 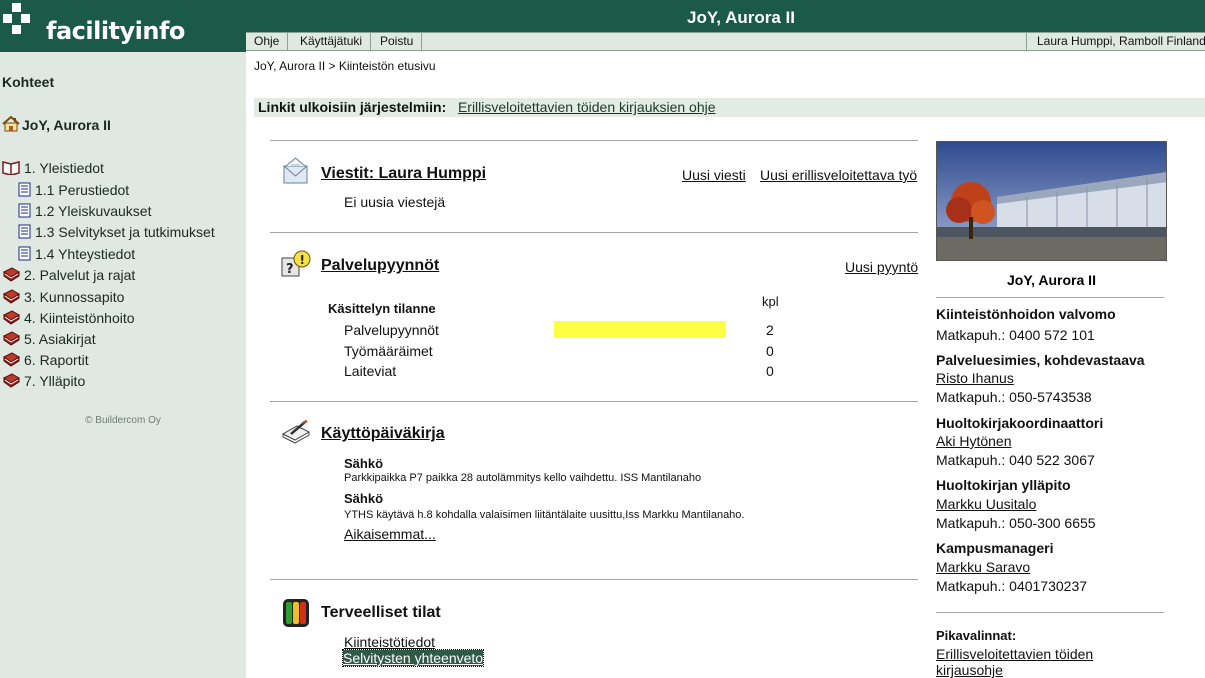 What do you see at coordinates (983, 567) in the screenshot?
I see `contact-name-link: Markku Saravo` at bounding box center [983, 567].